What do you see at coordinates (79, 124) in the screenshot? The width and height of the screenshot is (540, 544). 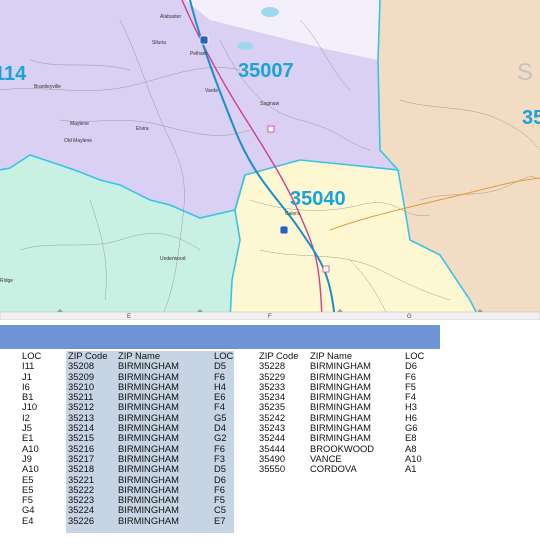 I see `place-maylene: Maylene` at bounding box center [79, 124].